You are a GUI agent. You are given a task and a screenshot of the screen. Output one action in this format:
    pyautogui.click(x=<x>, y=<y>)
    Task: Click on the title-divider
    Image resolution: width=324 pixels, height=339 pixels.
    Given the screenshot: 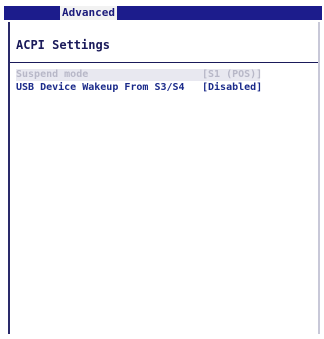 What is the action you would take?
    pyautogui.click(x=165, y=62)
    